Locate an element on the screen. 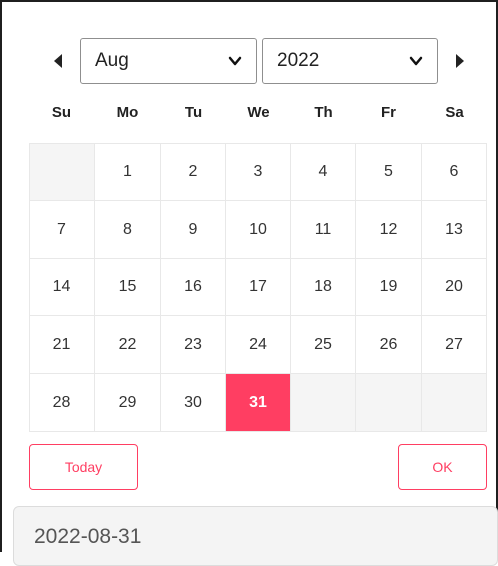 The width and height of the screenshot is (498, 566). calendar-day-9: 9 is located at coordinates (193, 230).